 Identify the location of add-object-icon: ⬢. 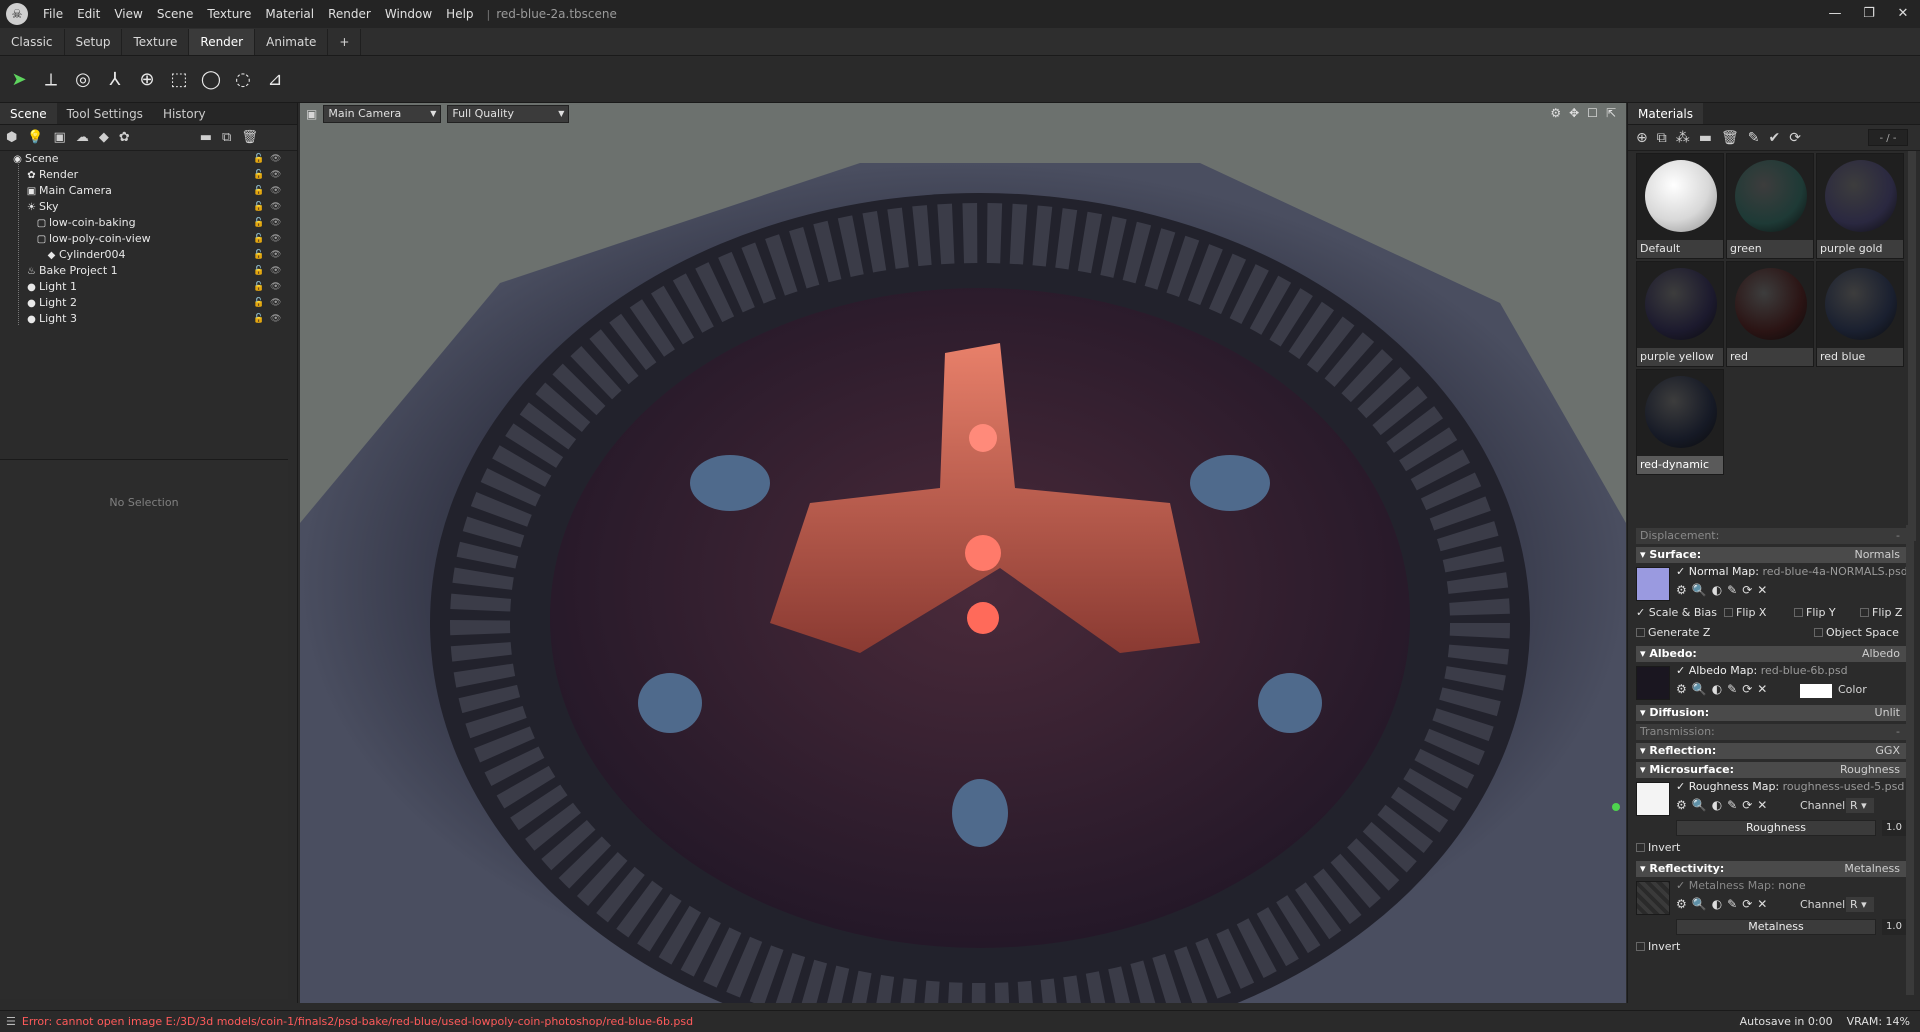
(11, 137).